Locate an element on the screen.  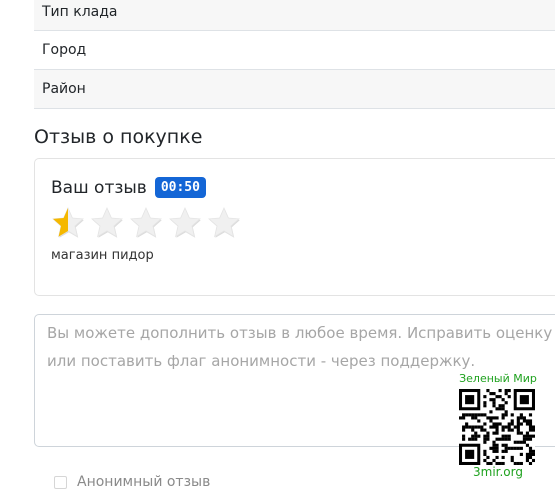
watermark-url: 3mir.org is located at coordinates (498, 472).